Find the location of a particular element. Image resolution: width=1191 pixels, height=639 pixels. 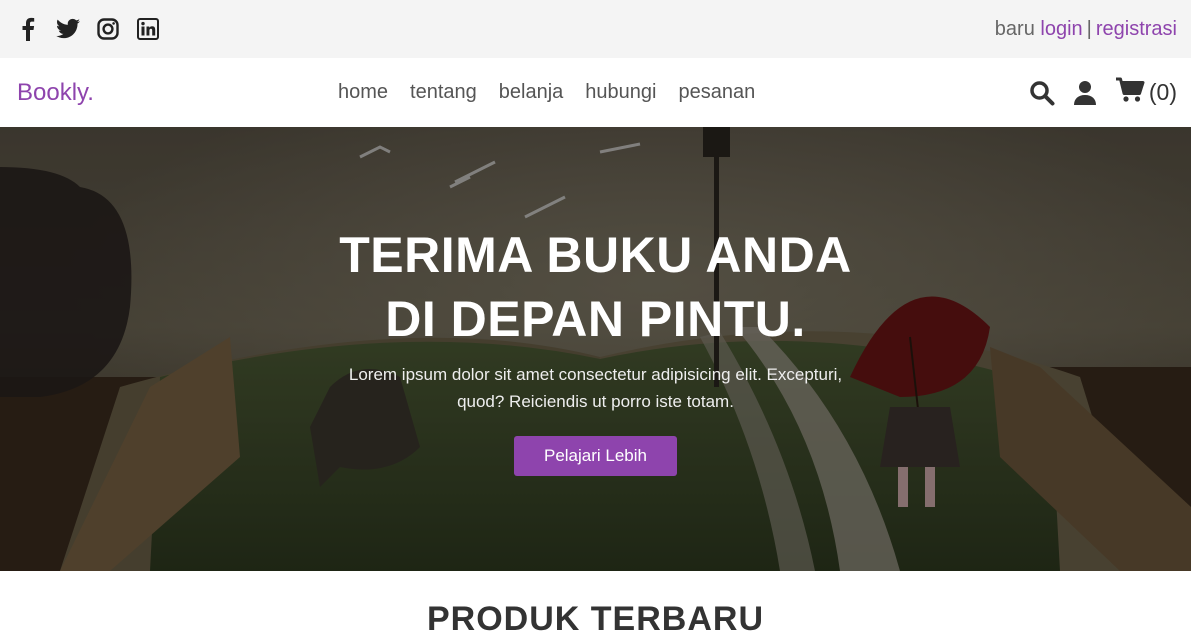

nav-icons: (0) is located at coordinates (1103, 92).